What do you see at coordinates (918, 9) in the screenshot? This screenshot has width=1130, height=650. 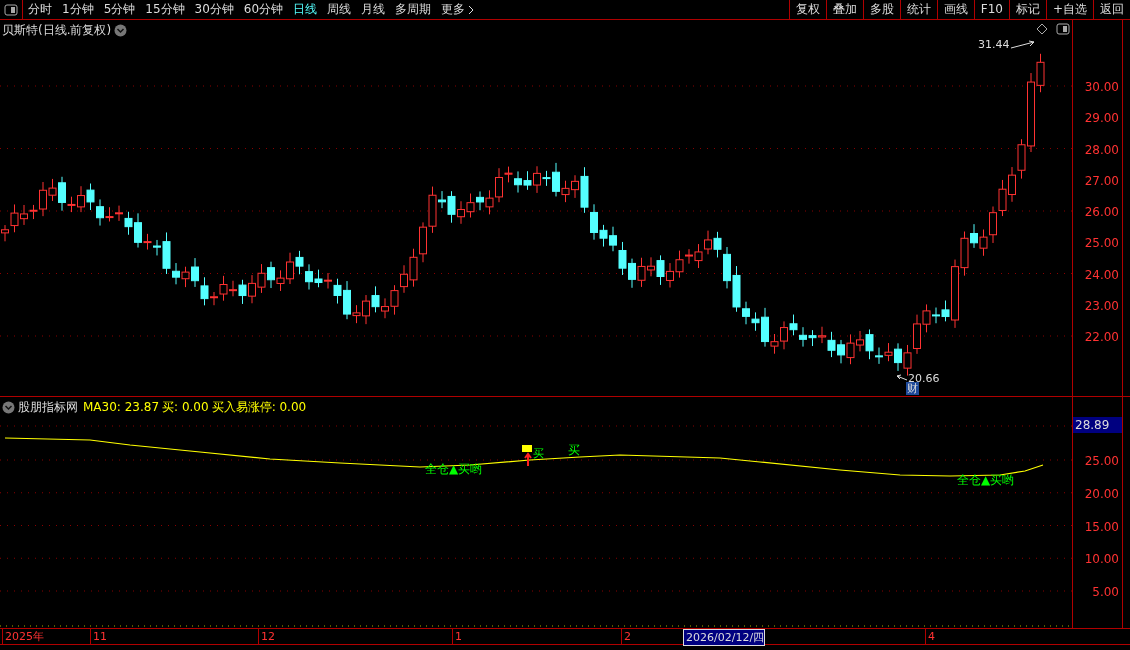 I see `toolbar-button: 统计` at bounding box center [918, 9].